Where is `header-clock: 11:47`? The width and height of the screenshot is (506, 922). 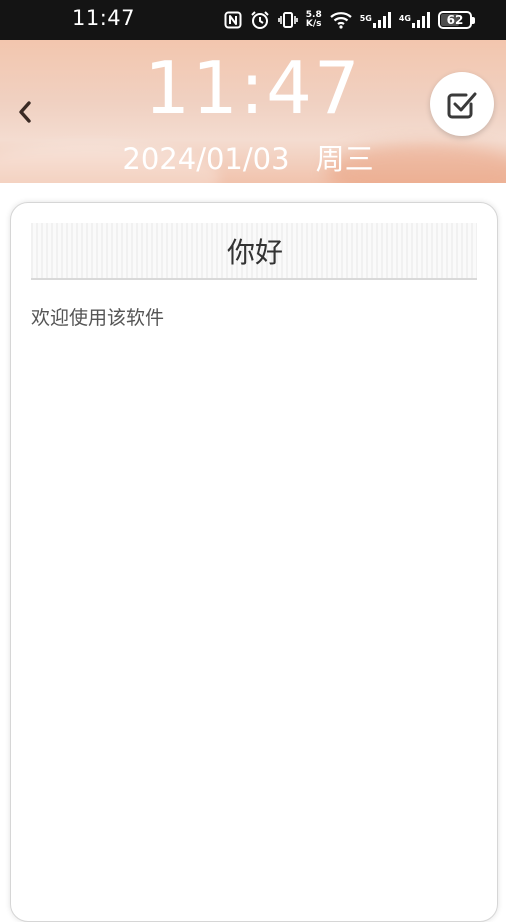 header-clock: 11:47 is located at coordinates (253, 88).